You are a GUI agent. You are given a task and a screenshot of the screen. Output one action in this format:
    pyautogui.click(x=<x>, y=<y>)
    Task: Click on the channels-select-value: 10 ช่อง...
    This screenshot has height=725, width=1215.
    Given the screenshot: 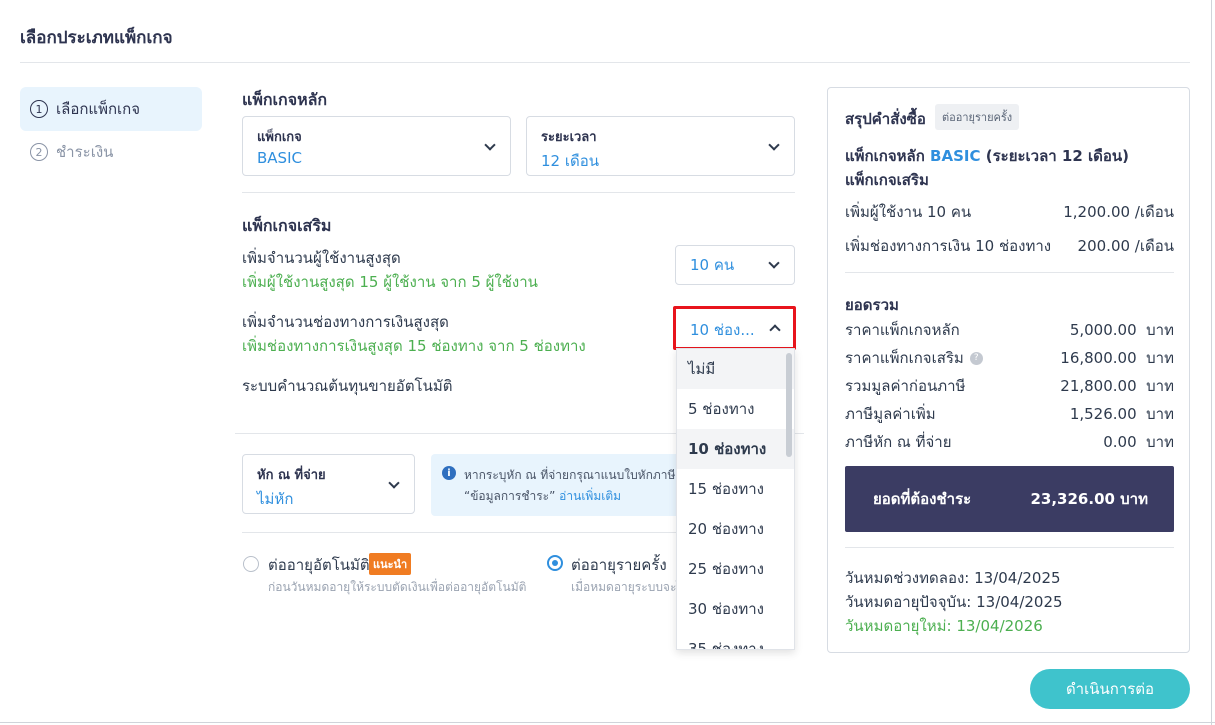 What is the action you would take?
    pyautogui.click(x=722, y=330)
    